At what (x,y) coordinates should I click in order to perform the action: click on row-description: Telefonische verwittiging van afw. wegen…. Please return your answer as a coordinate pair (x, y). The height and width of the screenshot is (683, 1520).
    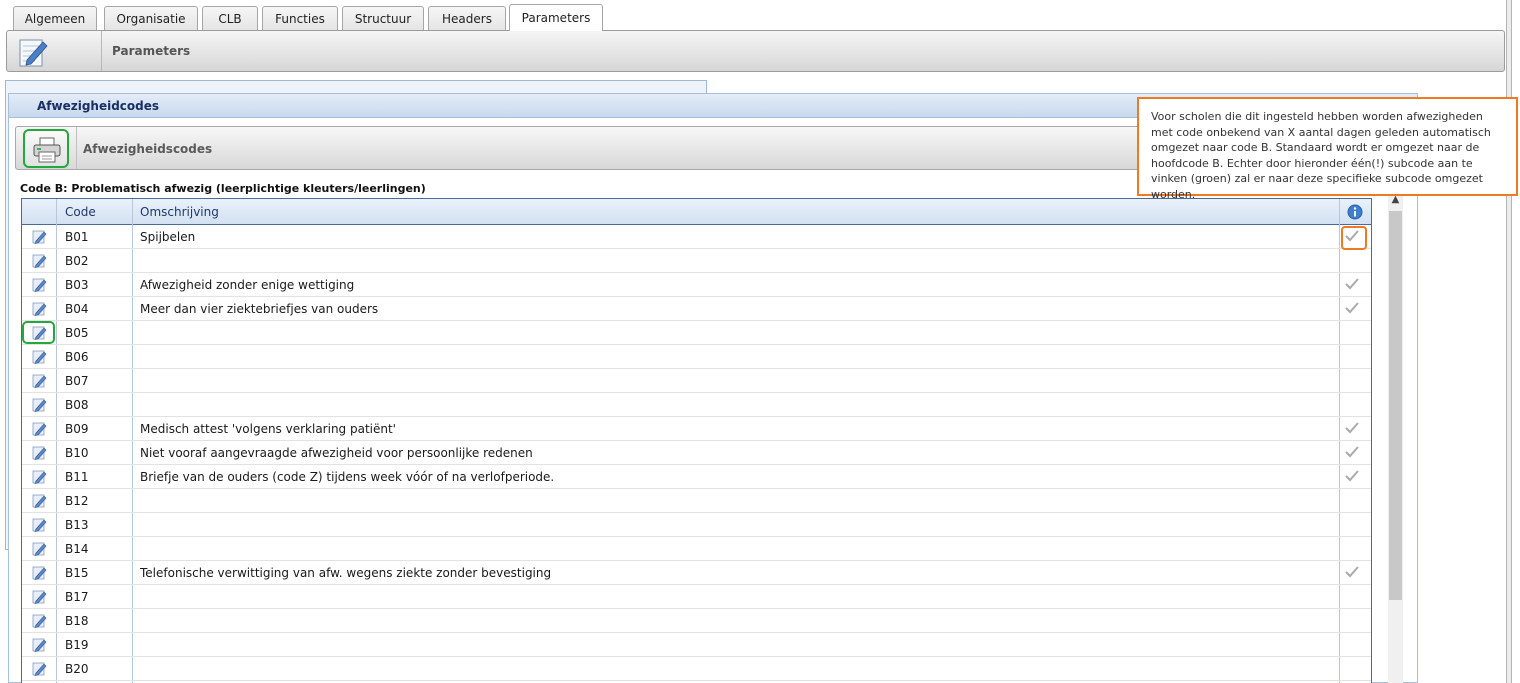
    Looking at the image, I should click on (346, 573).